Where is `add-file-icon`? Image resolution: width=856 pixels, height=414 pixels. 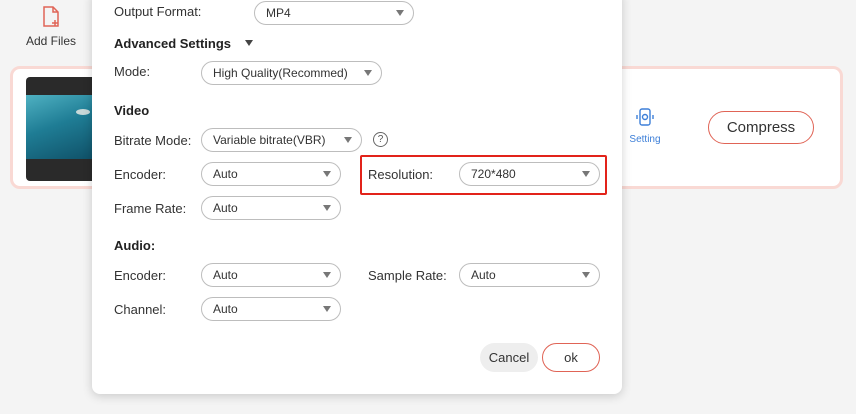 add-file-icon is located at coordinates (51, 16).